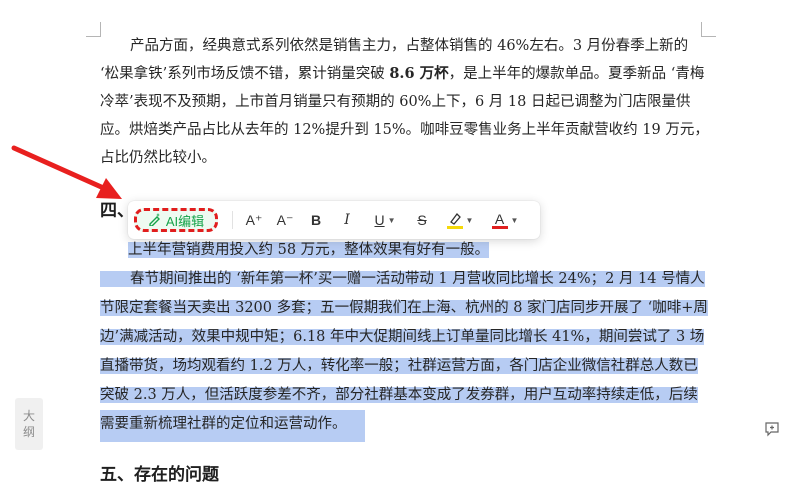  Describe the element at coordinates (385, 220) in the screenshot. I see `underline-button: U ▼` at that location.